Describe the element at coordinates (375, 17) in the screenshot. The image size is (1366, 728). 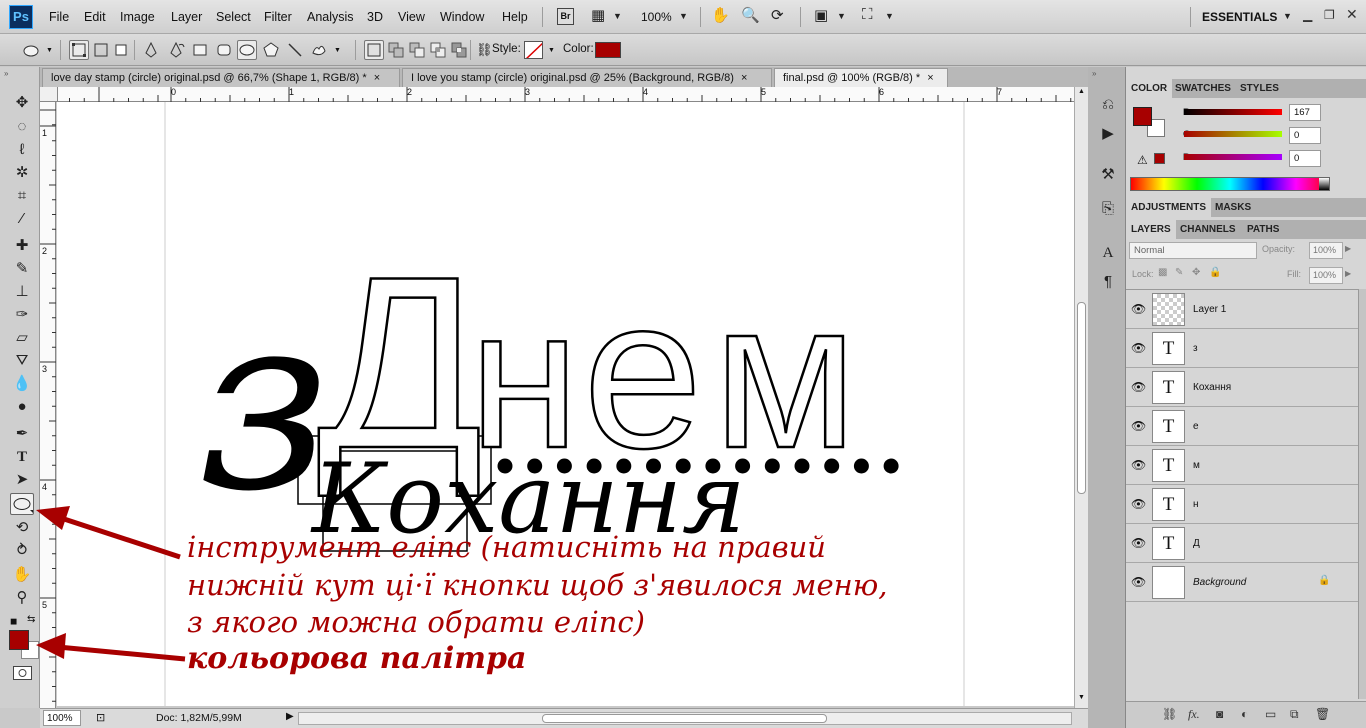
I see `menu-3d: 3D` at that location.